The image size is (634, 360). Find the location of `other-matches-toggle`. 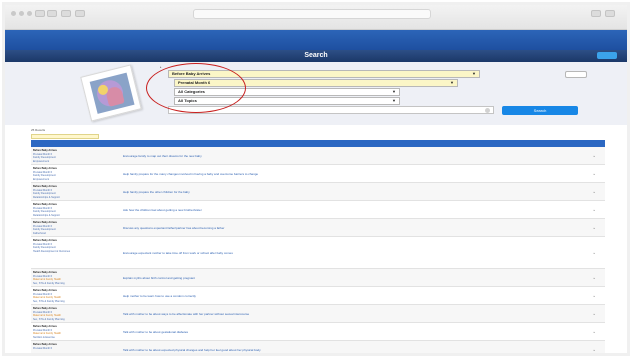

other-matches-toggle is located at coordinates (65, 136).